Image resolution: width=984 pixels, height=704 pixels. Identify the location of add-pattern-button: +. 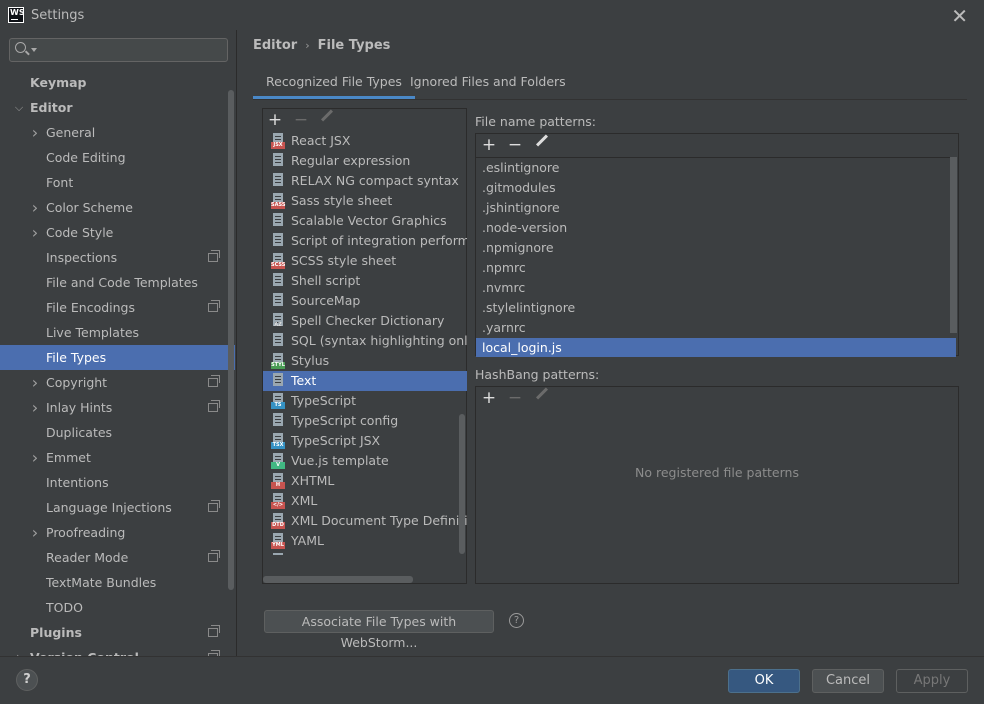
(489, 145).